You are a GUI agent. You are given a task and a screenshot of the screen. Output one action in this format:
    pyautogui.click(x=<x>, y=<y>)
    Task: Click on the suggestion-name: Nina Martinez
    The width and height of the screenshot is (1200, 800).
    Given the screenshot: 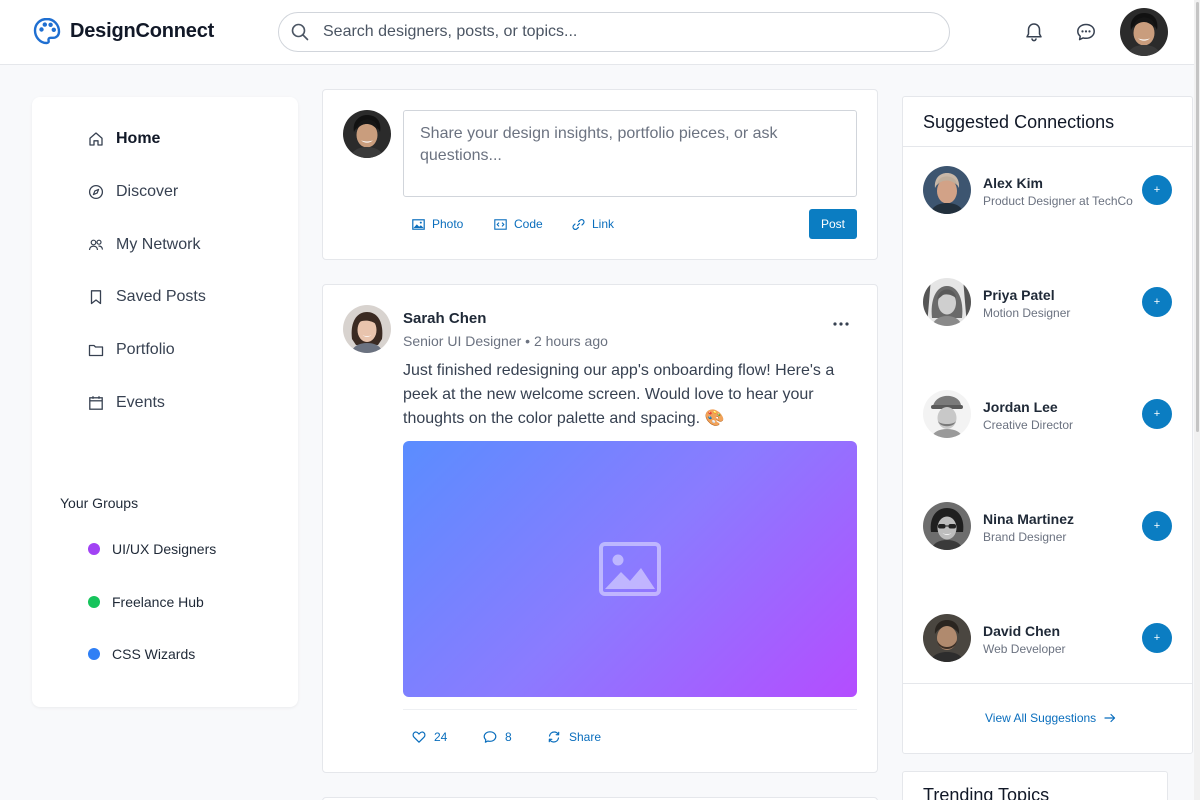 What is the action you would take?
    pyautogui.click(x=1028, y=519)
    